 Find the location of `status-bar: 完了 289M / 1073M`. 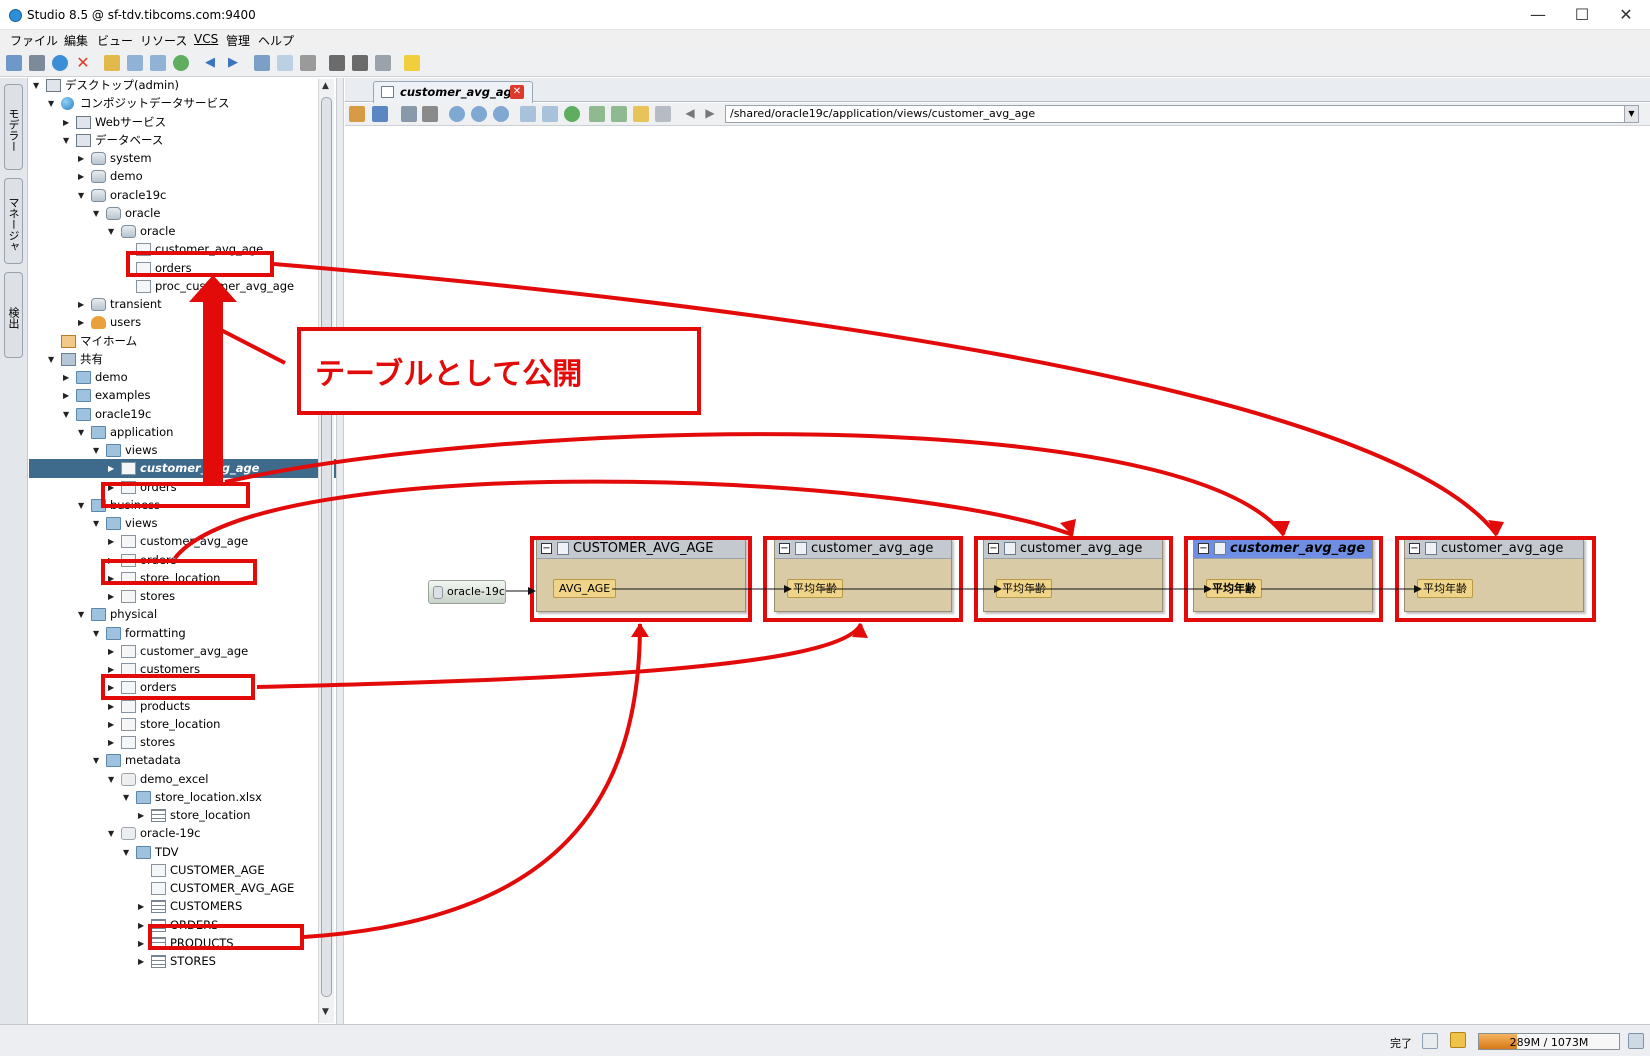

status-bar: 完了 289M / 1073M is located at coordinates (825, 1040).